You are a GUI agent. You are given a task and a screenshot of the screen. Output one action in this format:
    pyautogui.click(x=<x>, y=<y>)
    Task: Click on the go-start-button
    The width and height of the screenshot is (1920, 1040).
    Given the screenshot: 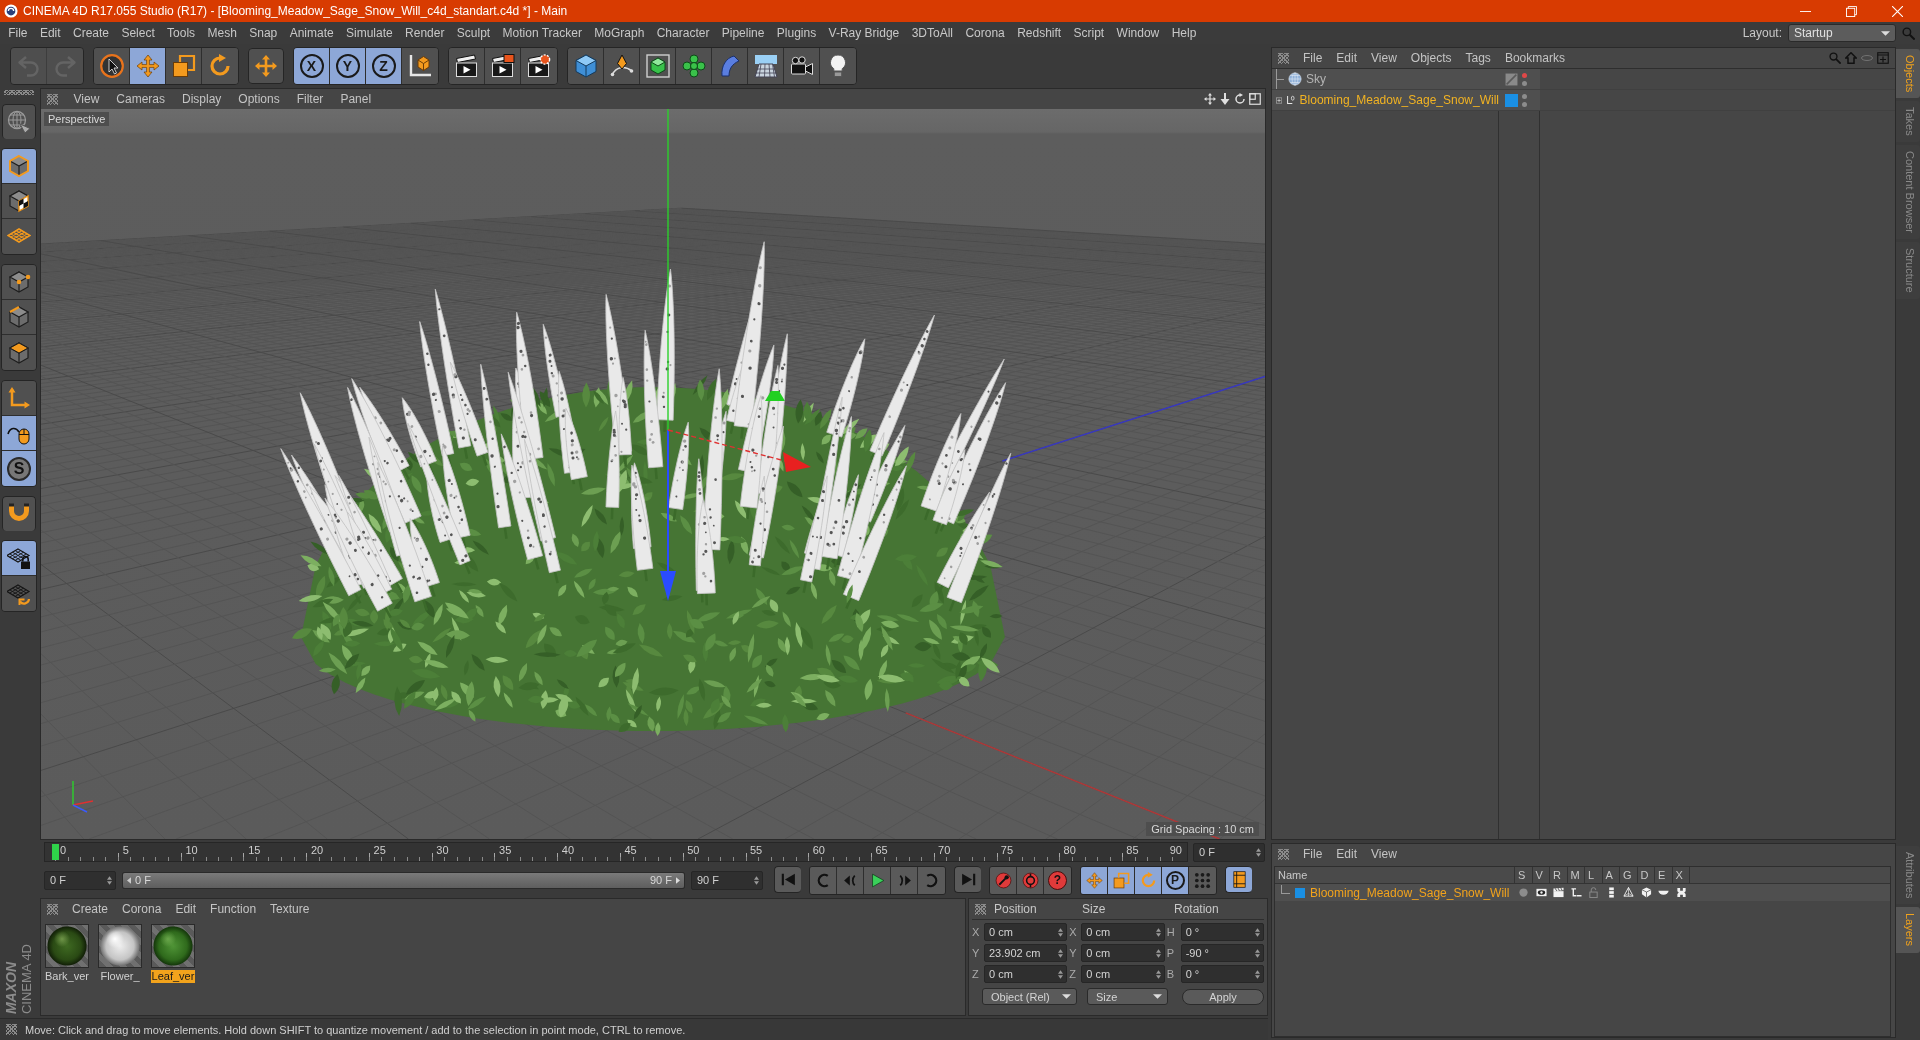 What is the action you would take?
    pyautogui.click(x=787, y=879)
    